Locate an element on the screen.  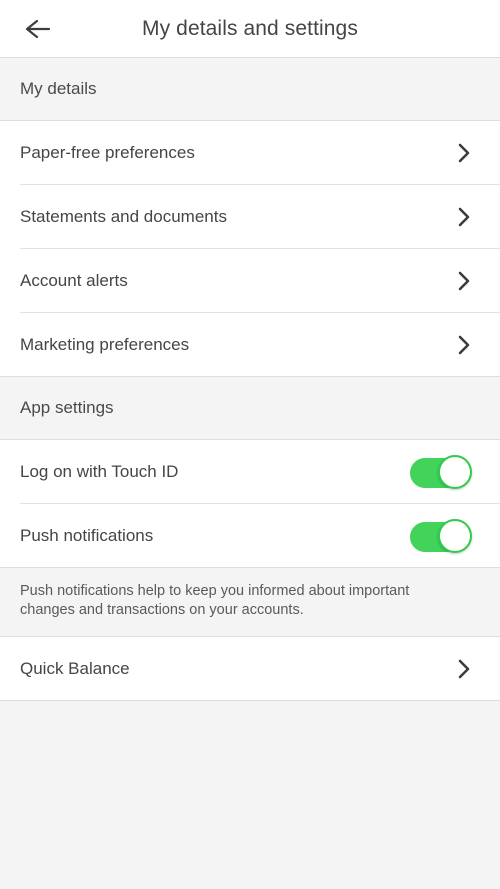
row-label: Account alerts is located at coordinates (74, 280).